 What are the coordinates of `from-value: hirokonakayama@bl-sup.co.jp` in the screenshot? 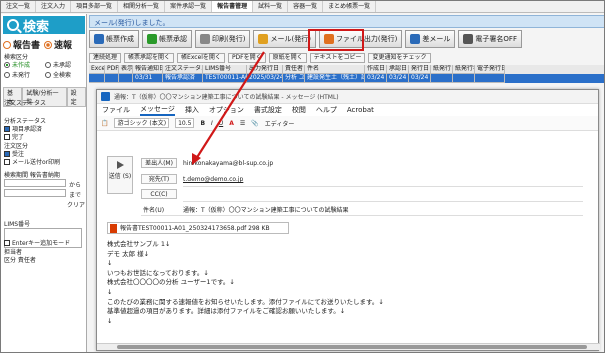 It's located at (228, 163).